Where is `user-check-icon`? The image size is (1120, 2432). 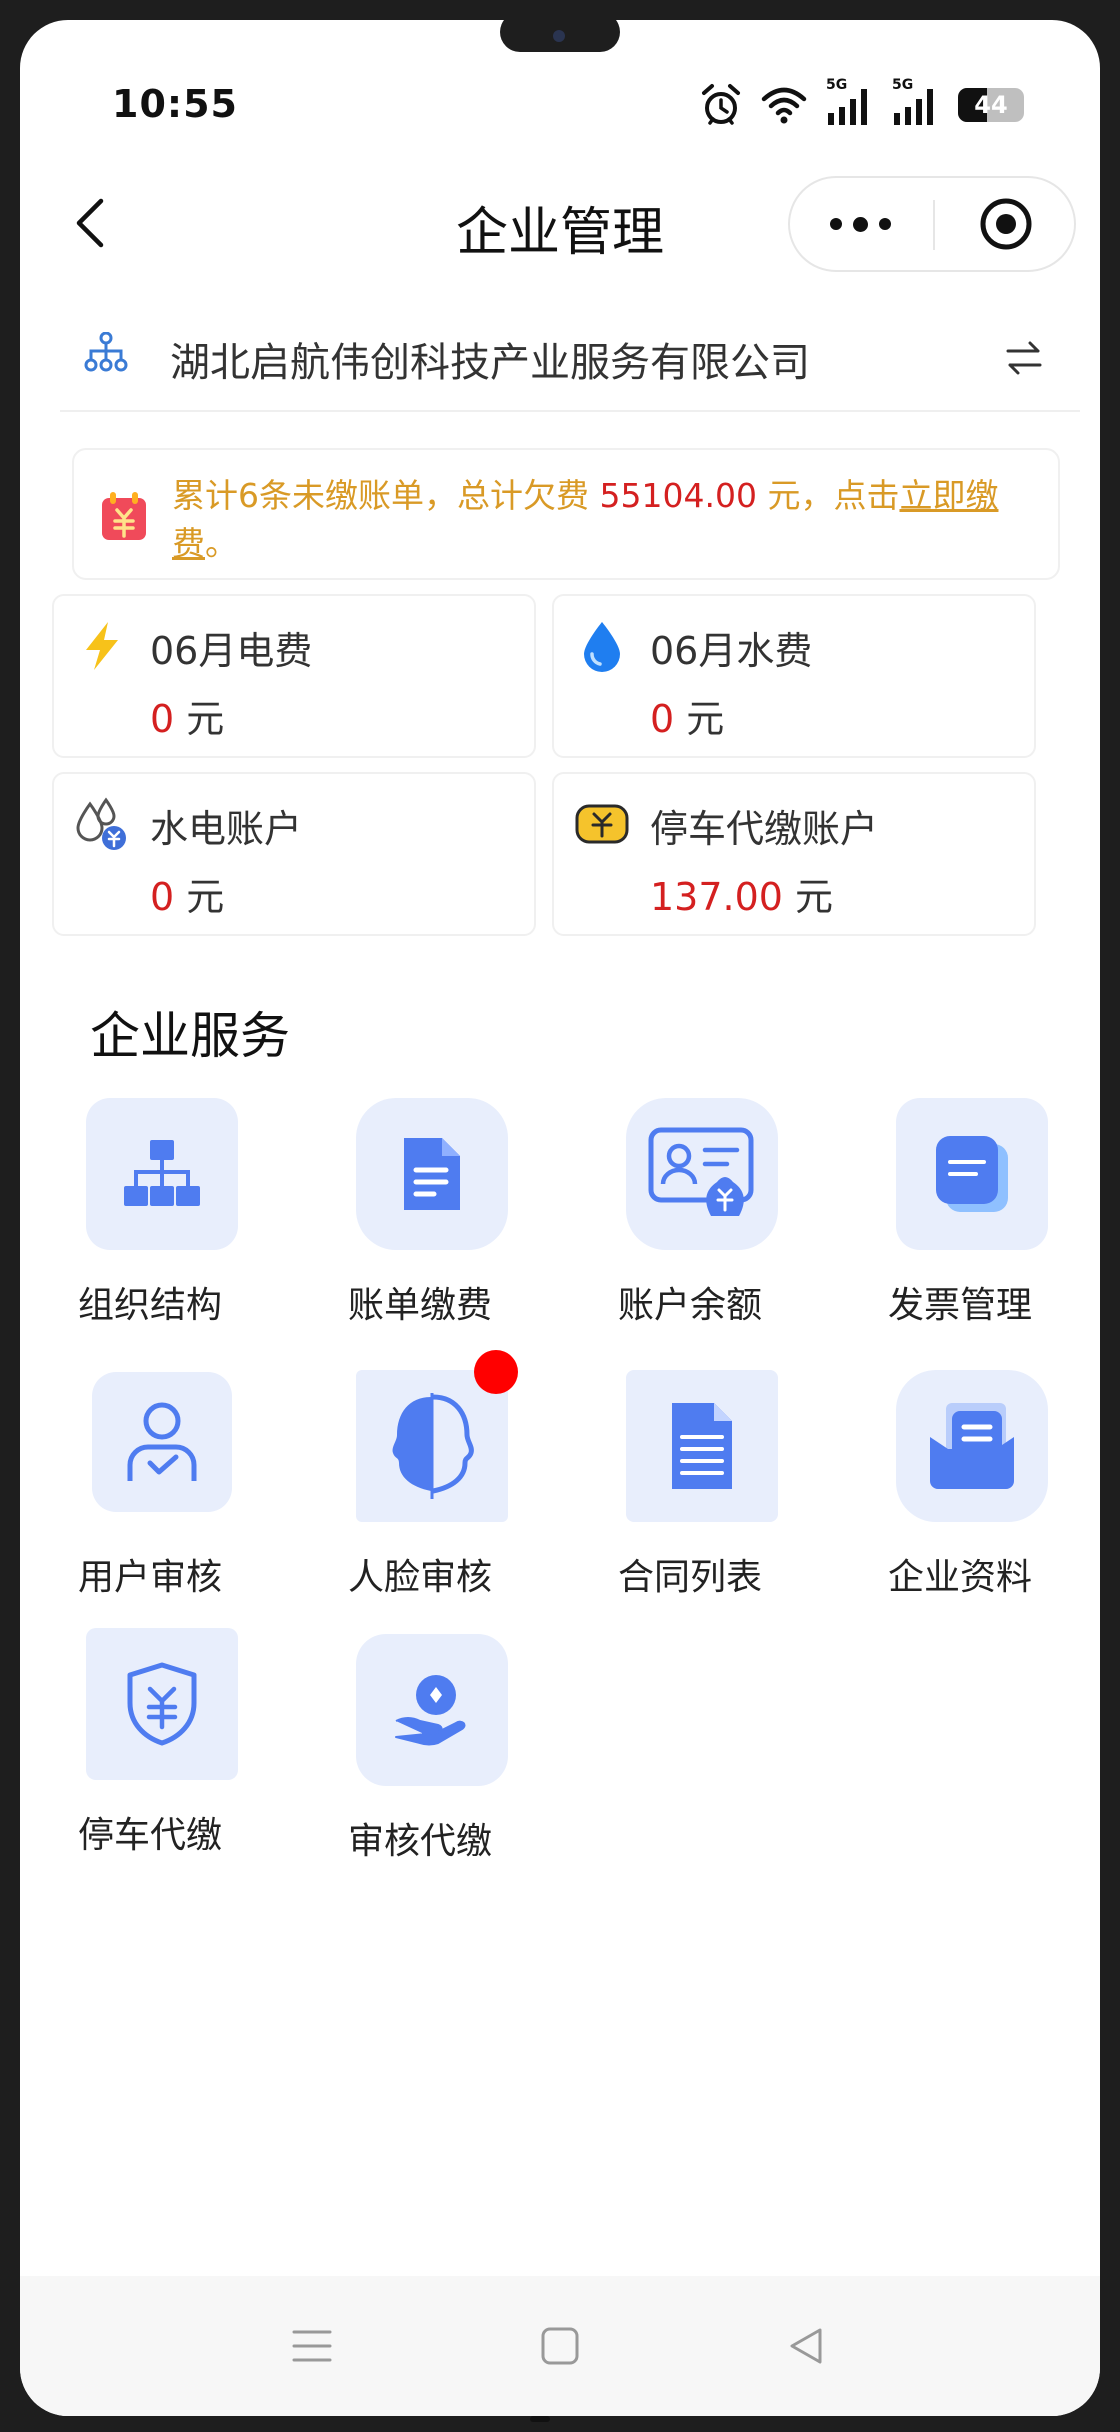
user-check-icon is located at coordinates (162, 1441).